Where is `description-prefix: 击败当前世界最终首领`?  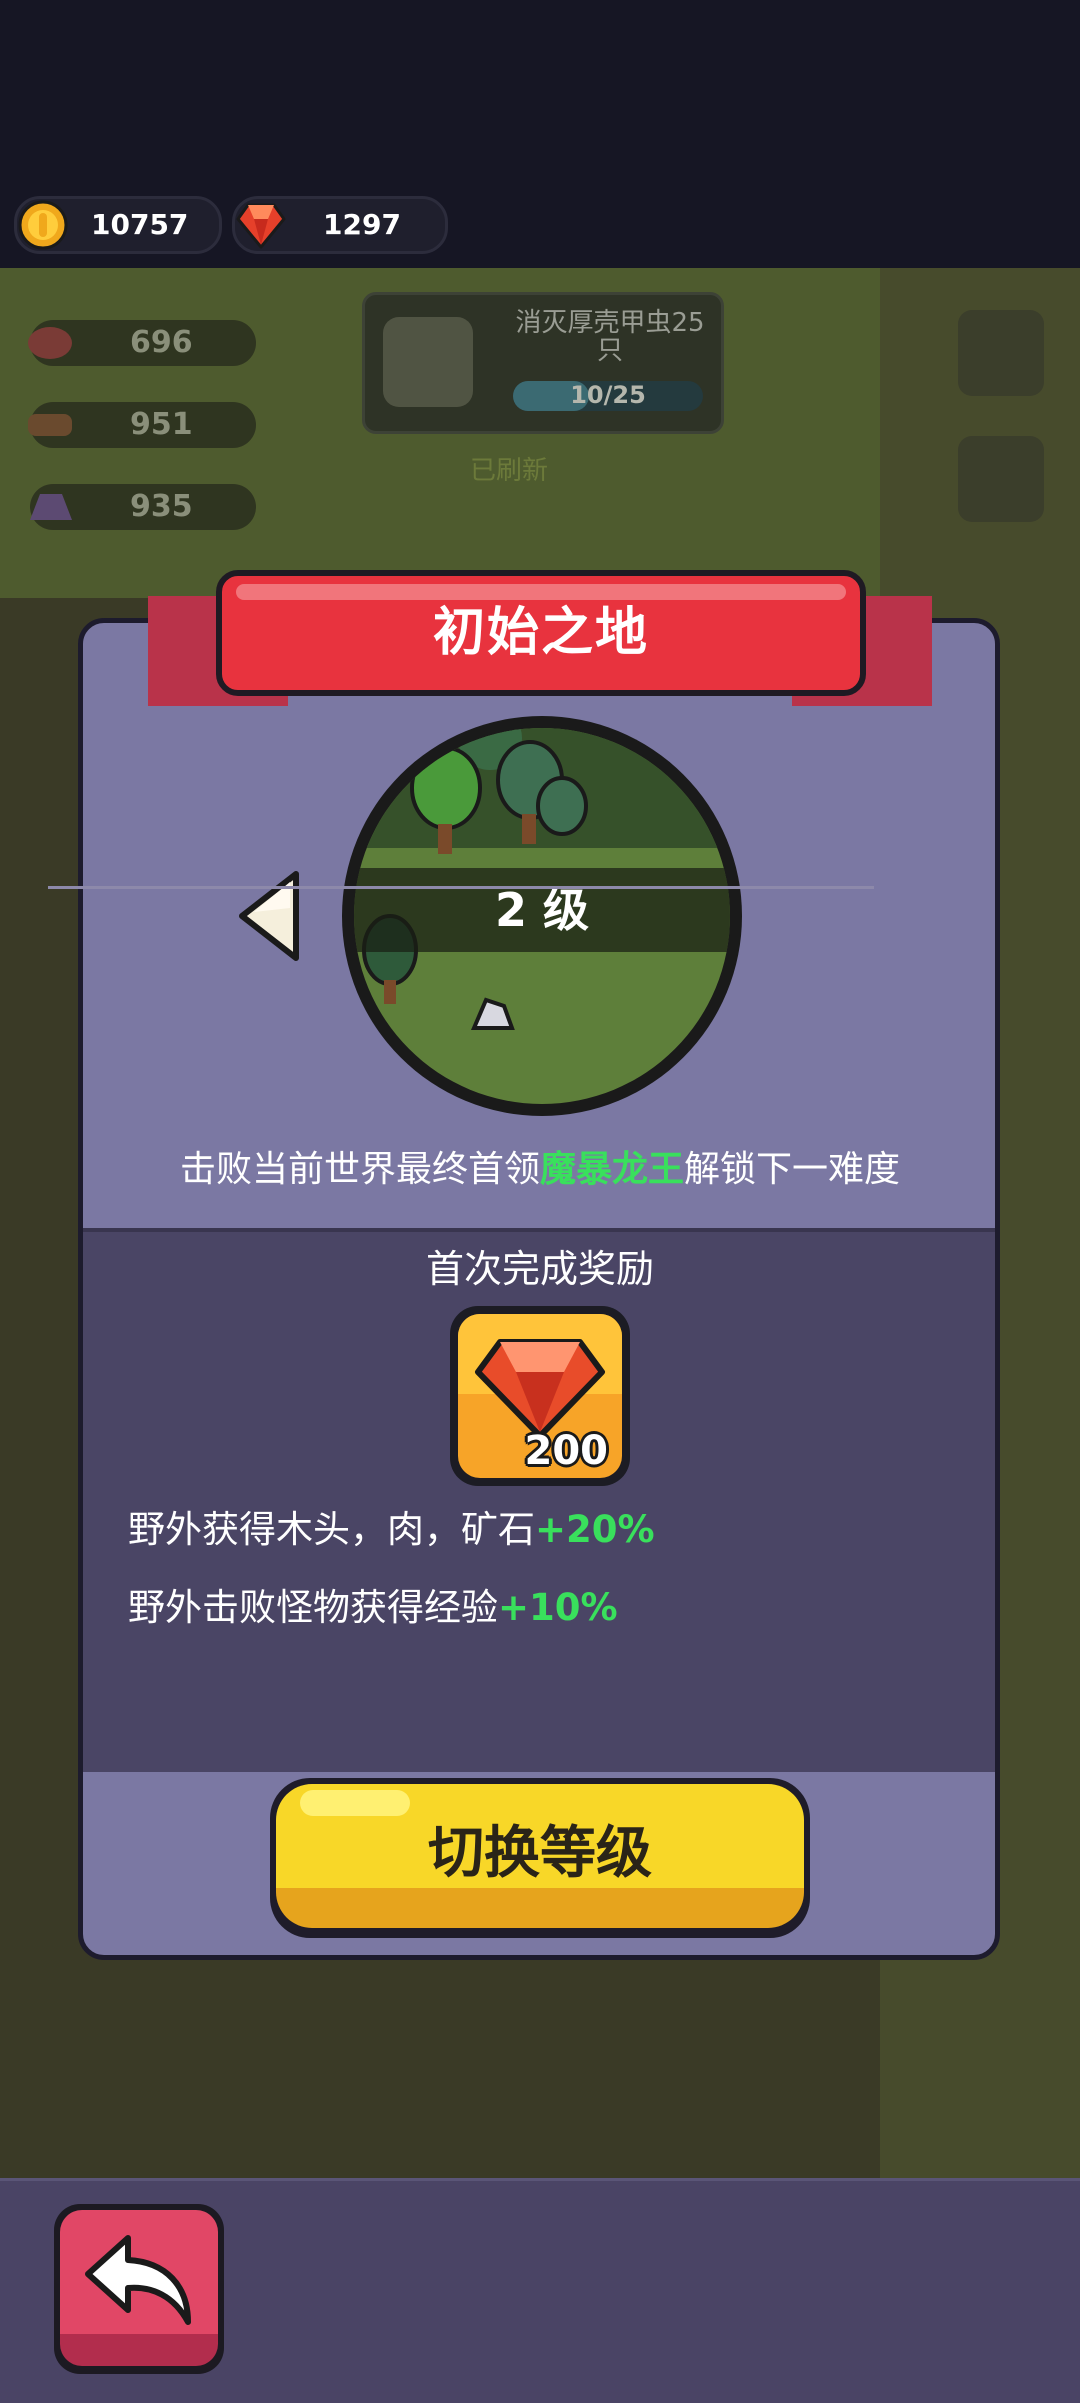 description-prefix: 击败当前世界最终首领 is located at coordinates (359, 1169).